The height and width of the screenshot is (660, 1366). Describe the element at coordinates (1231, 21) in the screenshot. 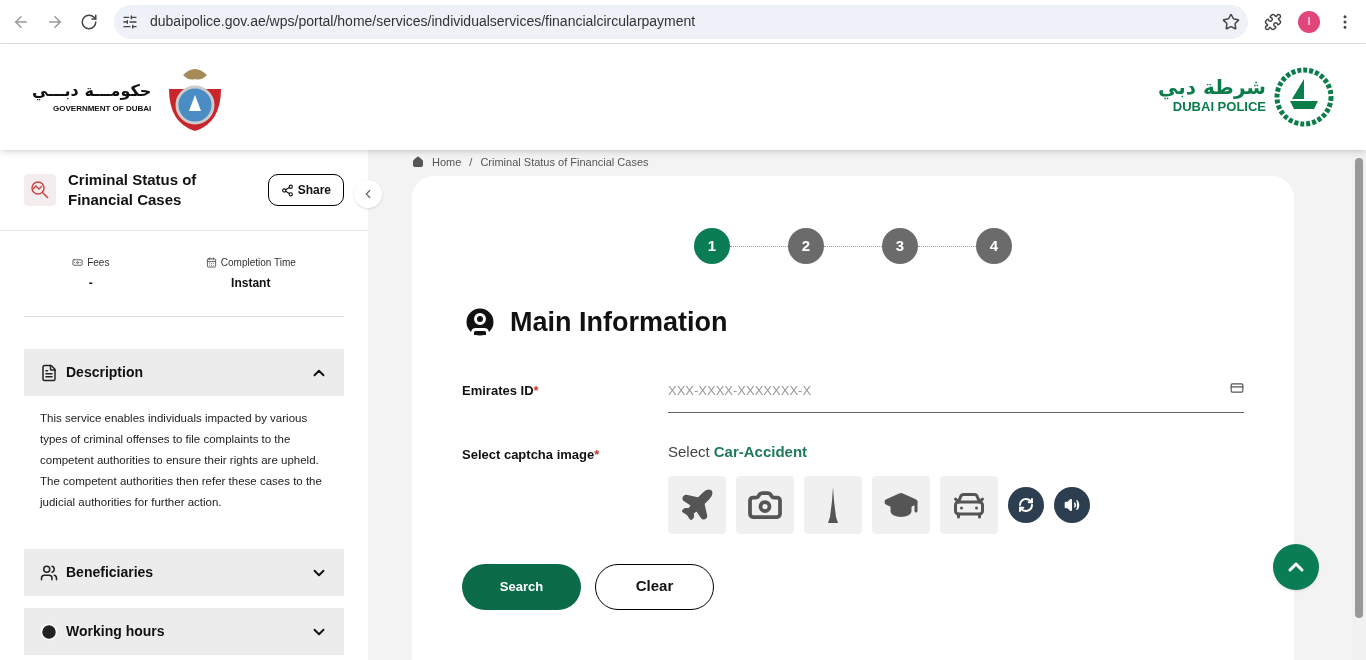

I see `bookmark-icon` at that location.